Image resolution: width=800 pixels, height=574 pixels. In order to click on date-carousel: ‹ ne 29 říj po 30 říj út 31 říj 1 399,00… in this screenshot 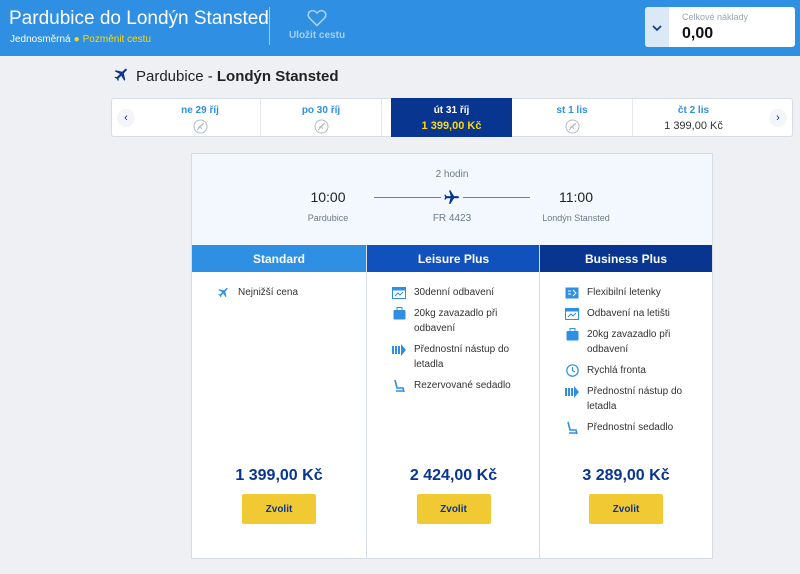, I will do `click(452, 117)`.